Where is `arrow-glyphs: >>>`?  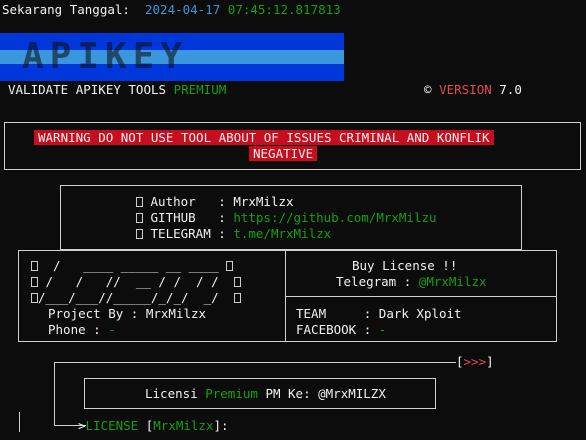 arrow-glyphs: >>> is located at coordinates (475, 361).